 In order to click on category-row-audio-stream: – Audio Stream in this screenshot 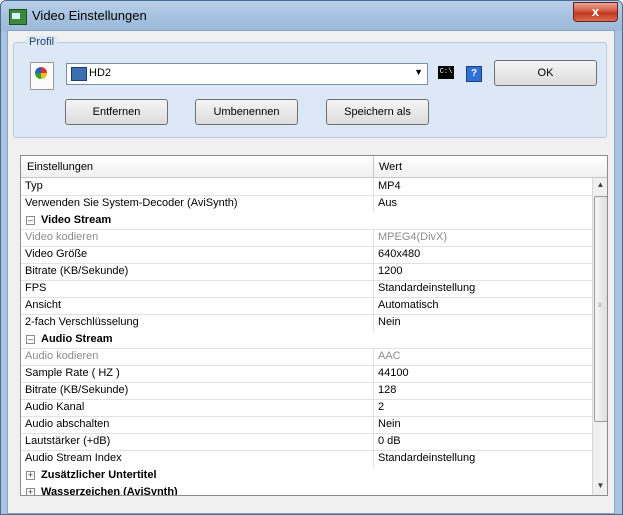, I will do `click(306, 340)`.